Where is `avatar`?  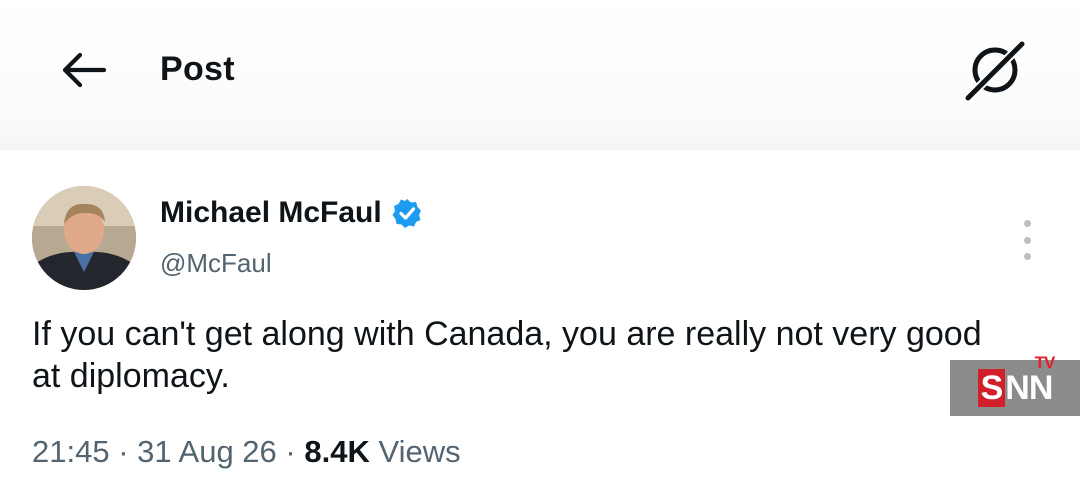
avatar is located at coordinates (84, 238).